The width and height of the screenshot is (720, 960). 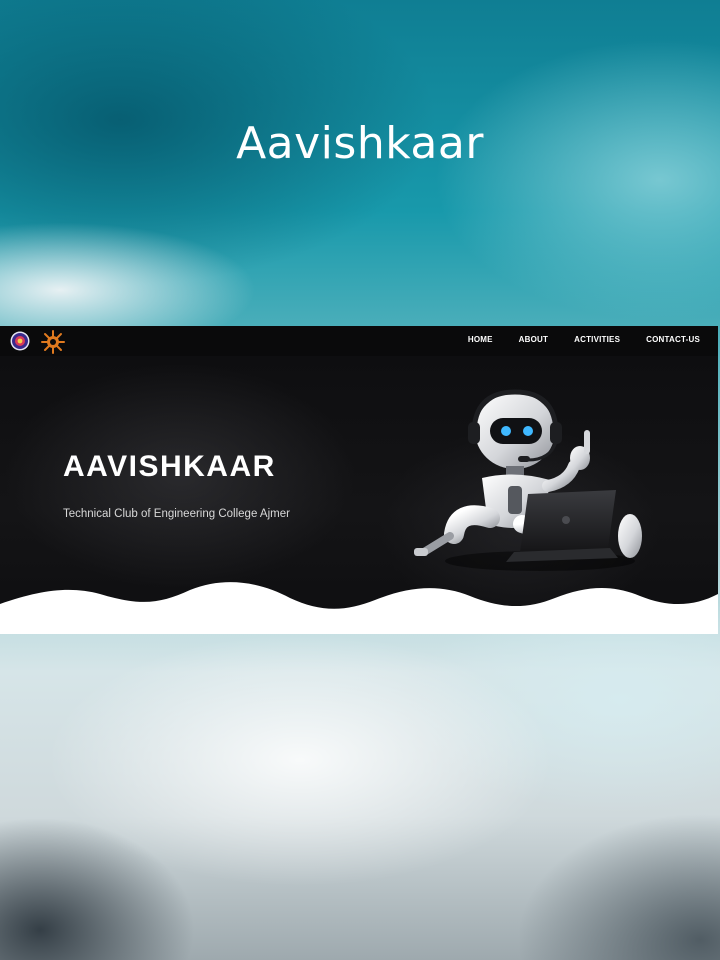 What do you see at coordinates (169, 466) in the screenshot?
I see `hero-title: AAVISHKAAR` at bounding box center [169, 466].